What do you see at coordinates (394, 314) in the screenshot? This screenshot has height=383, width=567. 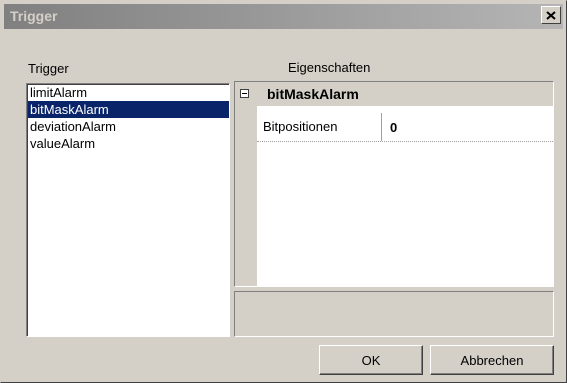 I see `property-description-box` at bounding box center [394, 314].